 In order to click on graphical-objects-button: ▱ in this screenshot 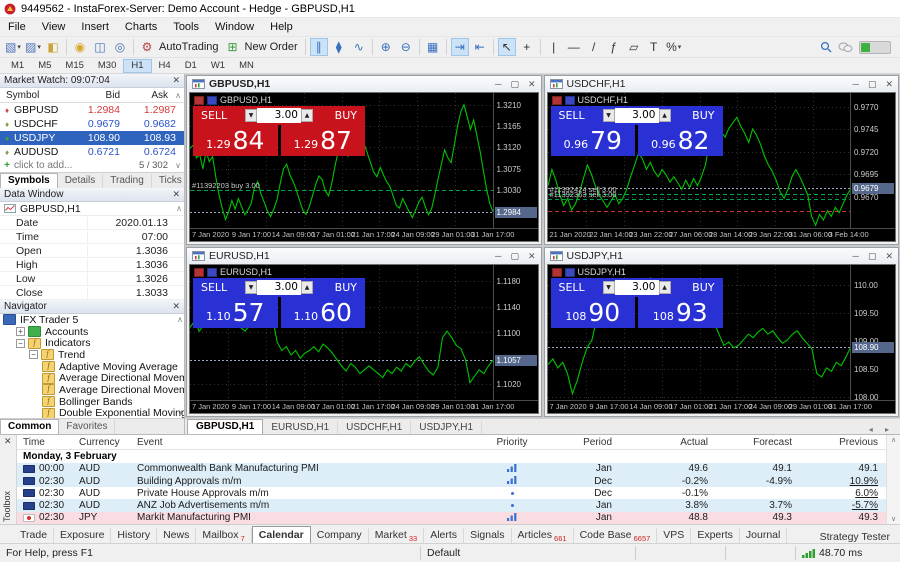, I will do `click(634, 47)`.